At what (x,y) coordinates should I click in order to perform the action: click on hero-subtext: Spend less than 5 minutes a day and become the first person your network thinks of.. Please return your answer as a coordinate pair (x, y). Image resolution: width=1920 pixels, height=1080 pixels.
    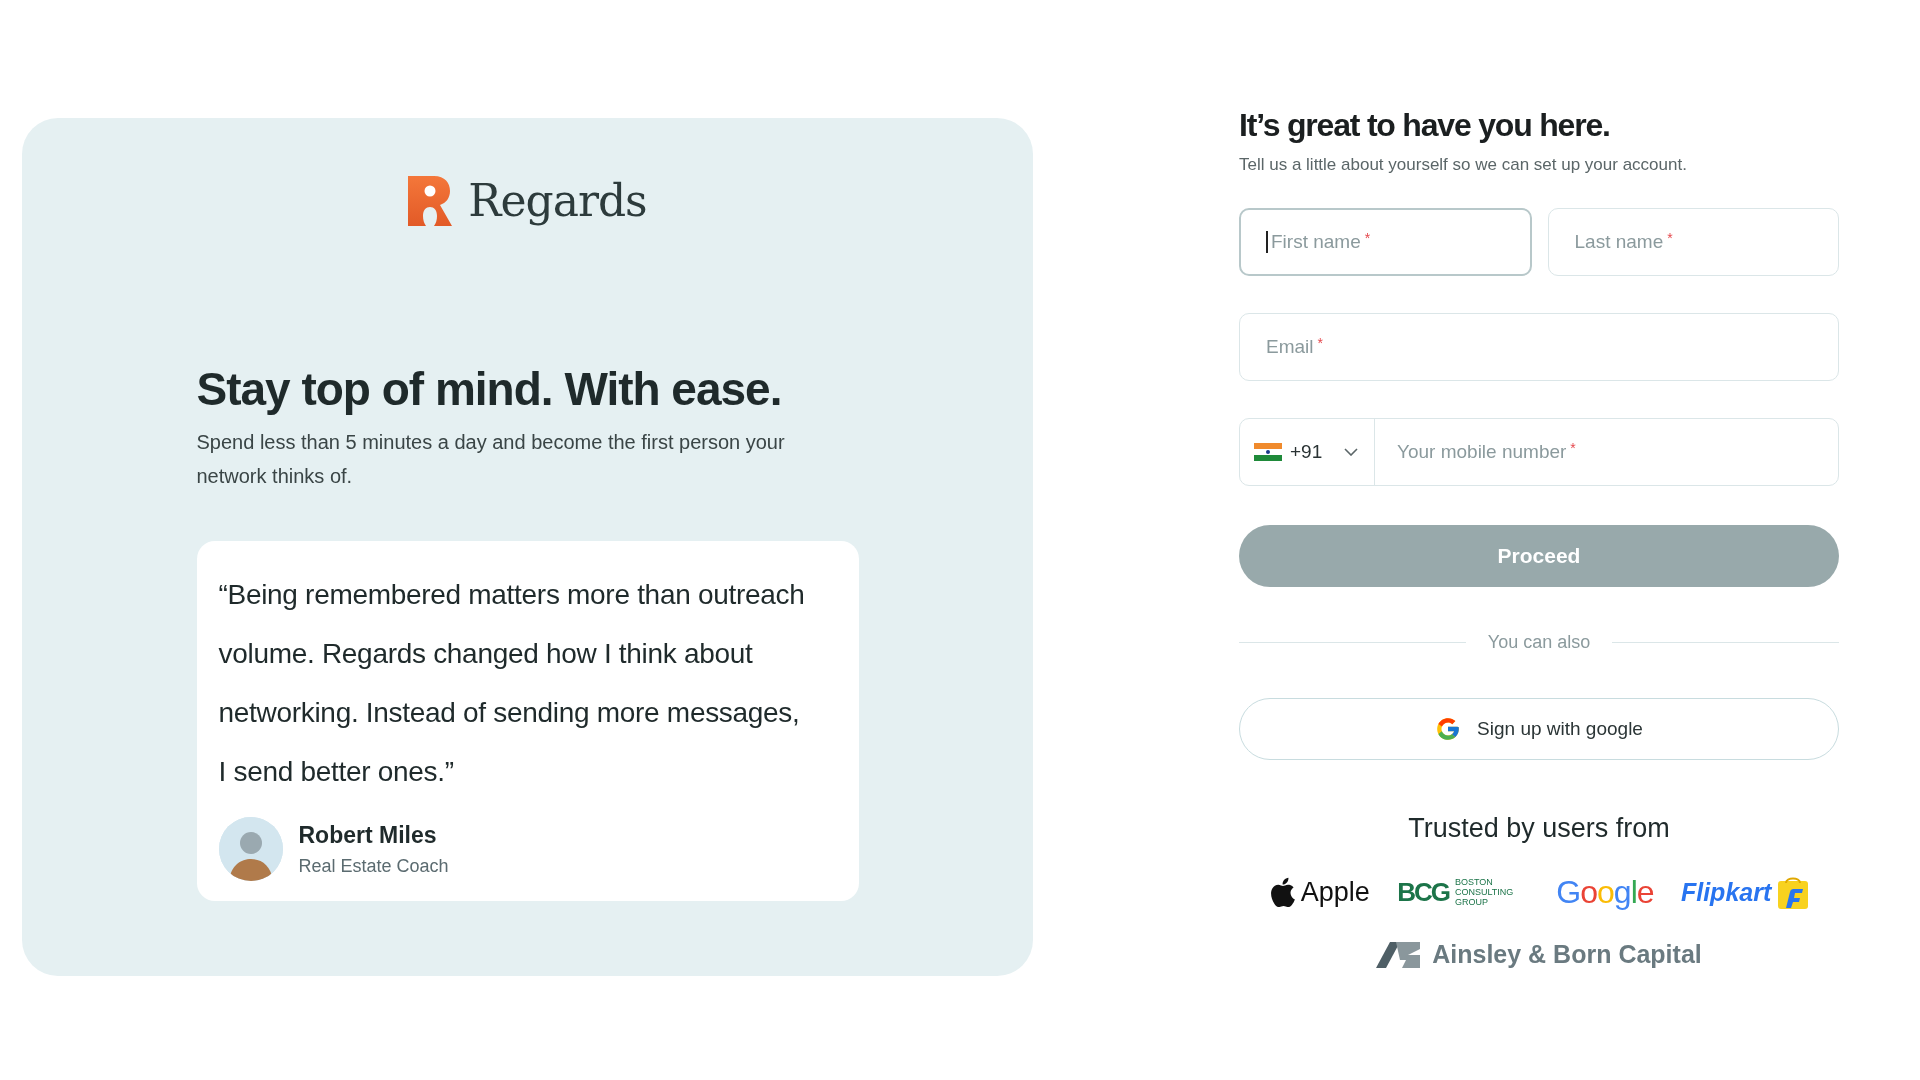
    Looking at the image, I should click on (491, 460).